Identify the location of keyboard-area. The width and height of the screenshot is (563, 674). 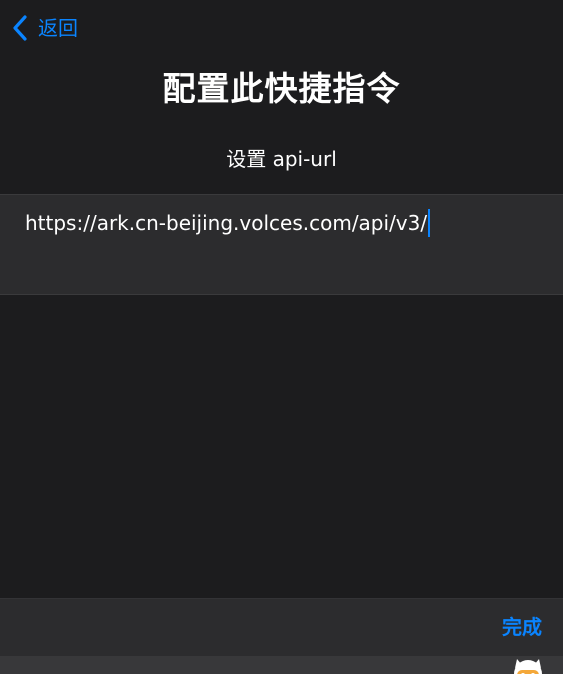
(281, 665).